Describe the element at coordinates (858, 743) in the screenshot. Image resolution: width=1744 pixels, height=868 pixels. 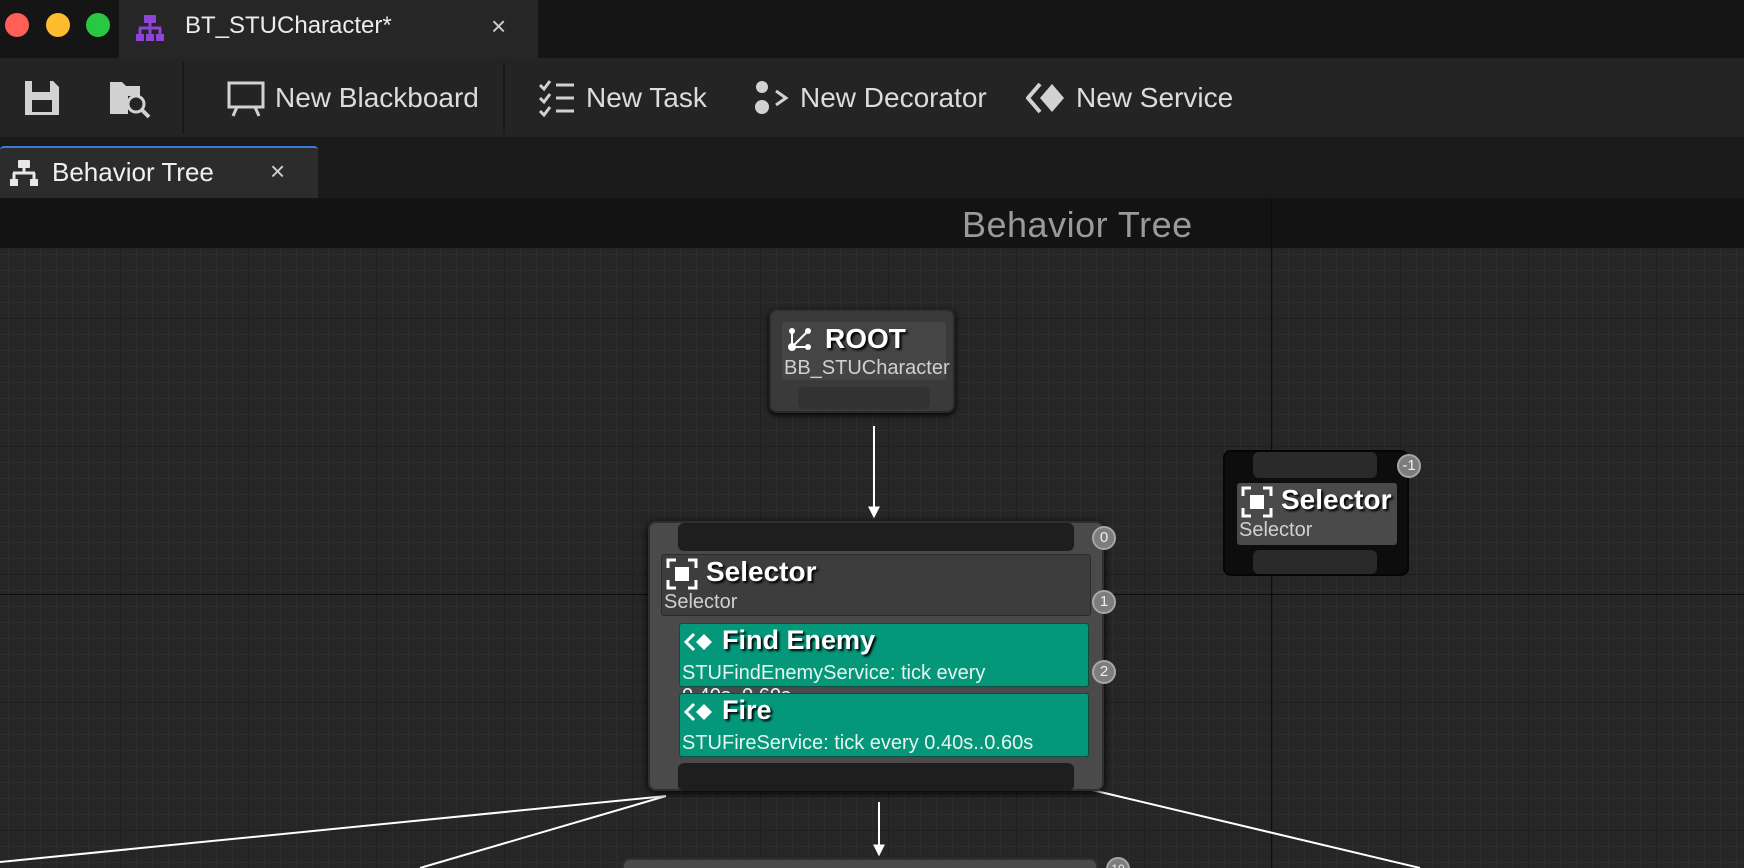
I see `service-description: STUFireService: tick every 0.40s..0.60s` at that location.